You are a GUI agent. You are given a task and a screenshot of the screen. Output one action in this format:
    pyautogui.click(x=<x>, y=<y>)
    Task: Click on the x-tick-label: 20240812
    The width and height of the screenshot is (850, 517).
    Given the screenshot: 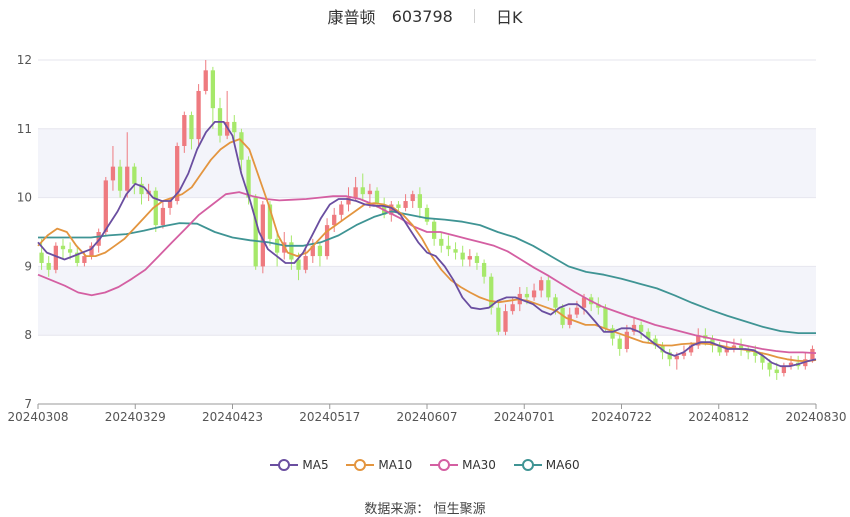 What is the action you would take?
    pyautogui.click(x=718, y=417)
    